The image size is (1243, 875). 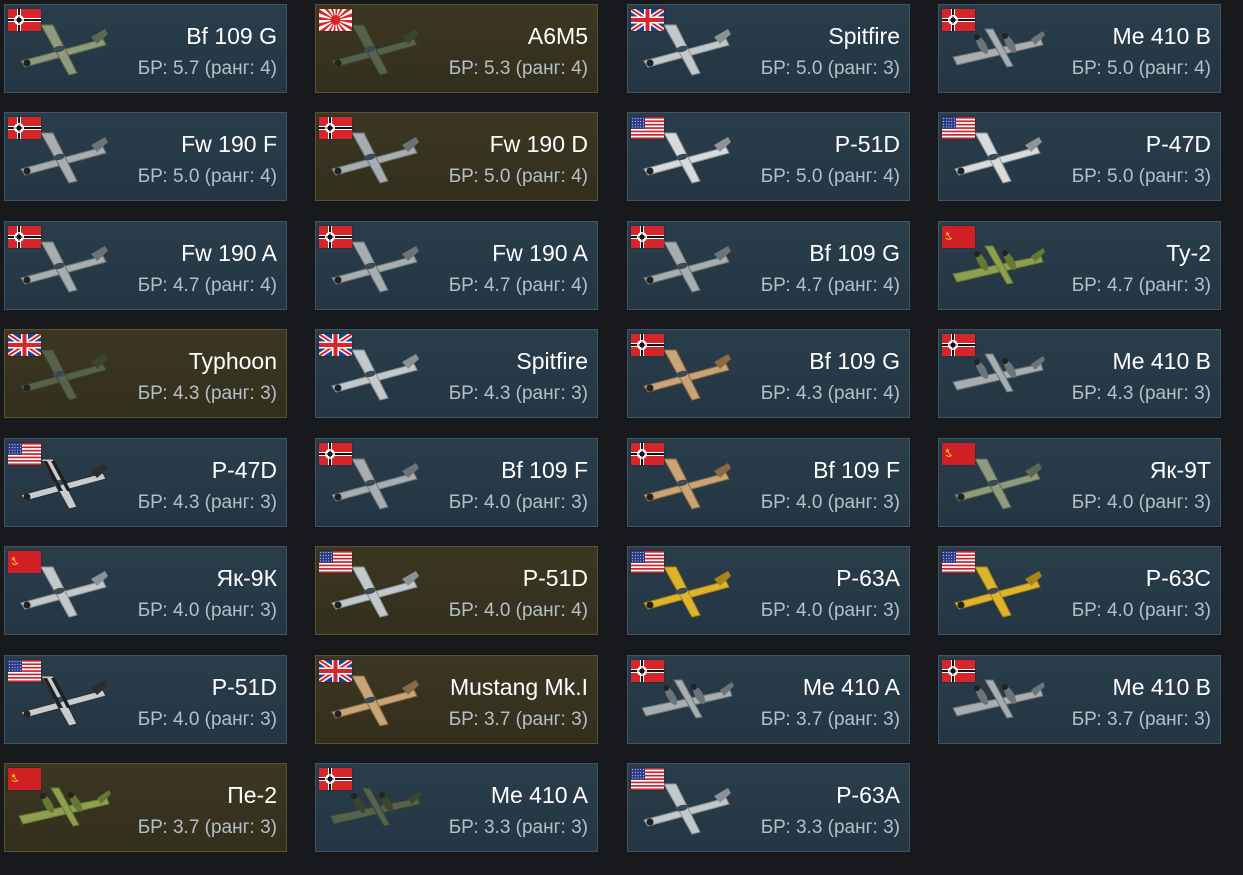 I want to click on japan-flag-icon, so click(x=335, y=20).